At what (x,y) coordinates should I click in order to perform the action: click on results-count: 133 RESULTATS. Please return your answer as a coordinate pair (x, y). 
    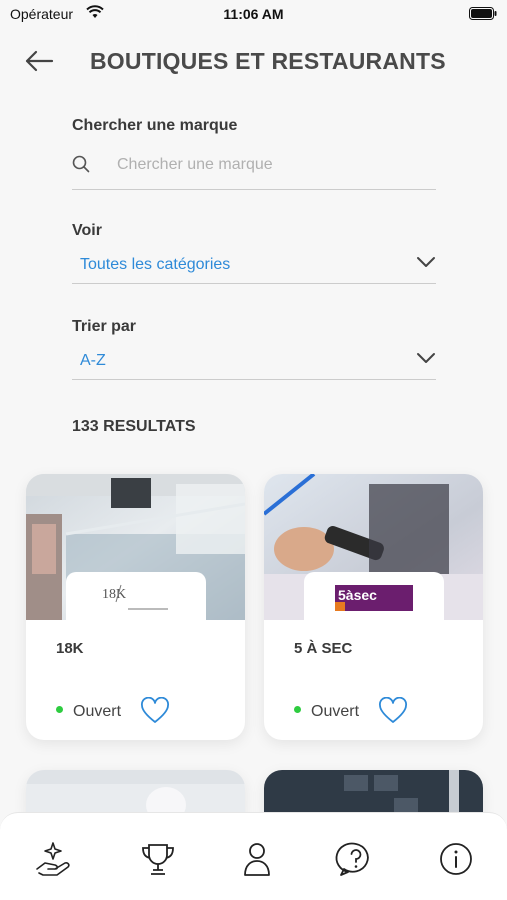
    Looking at the image, I should click on (134, 426).